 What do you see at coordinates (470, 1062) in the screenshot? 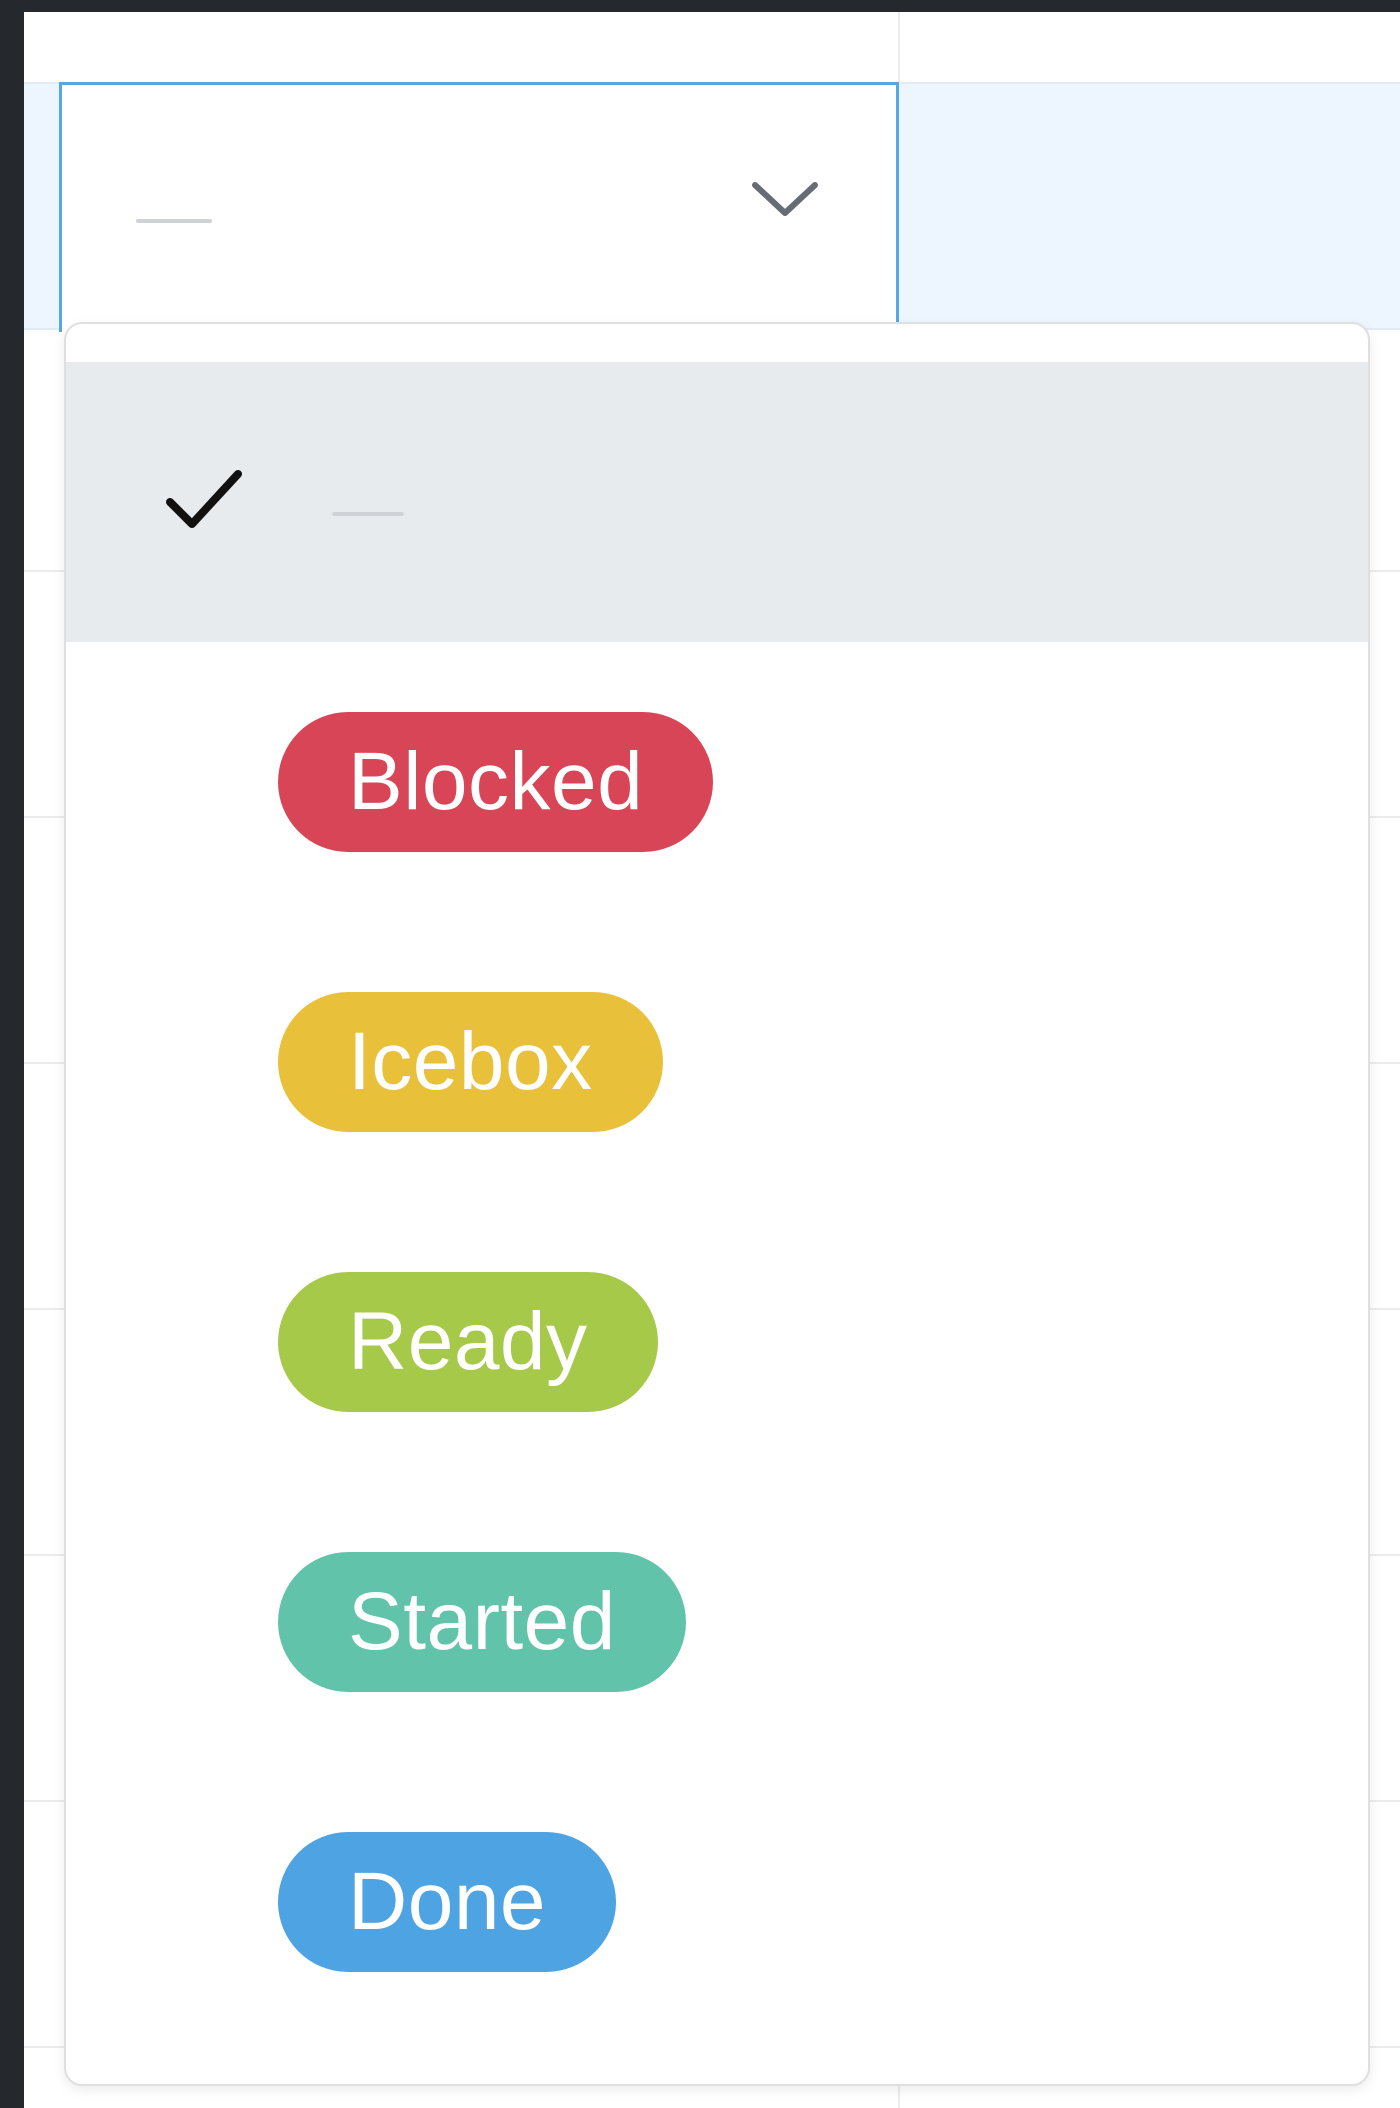
I see `status-pill-icebox: Icebox` at bounding box center [470, 1062].